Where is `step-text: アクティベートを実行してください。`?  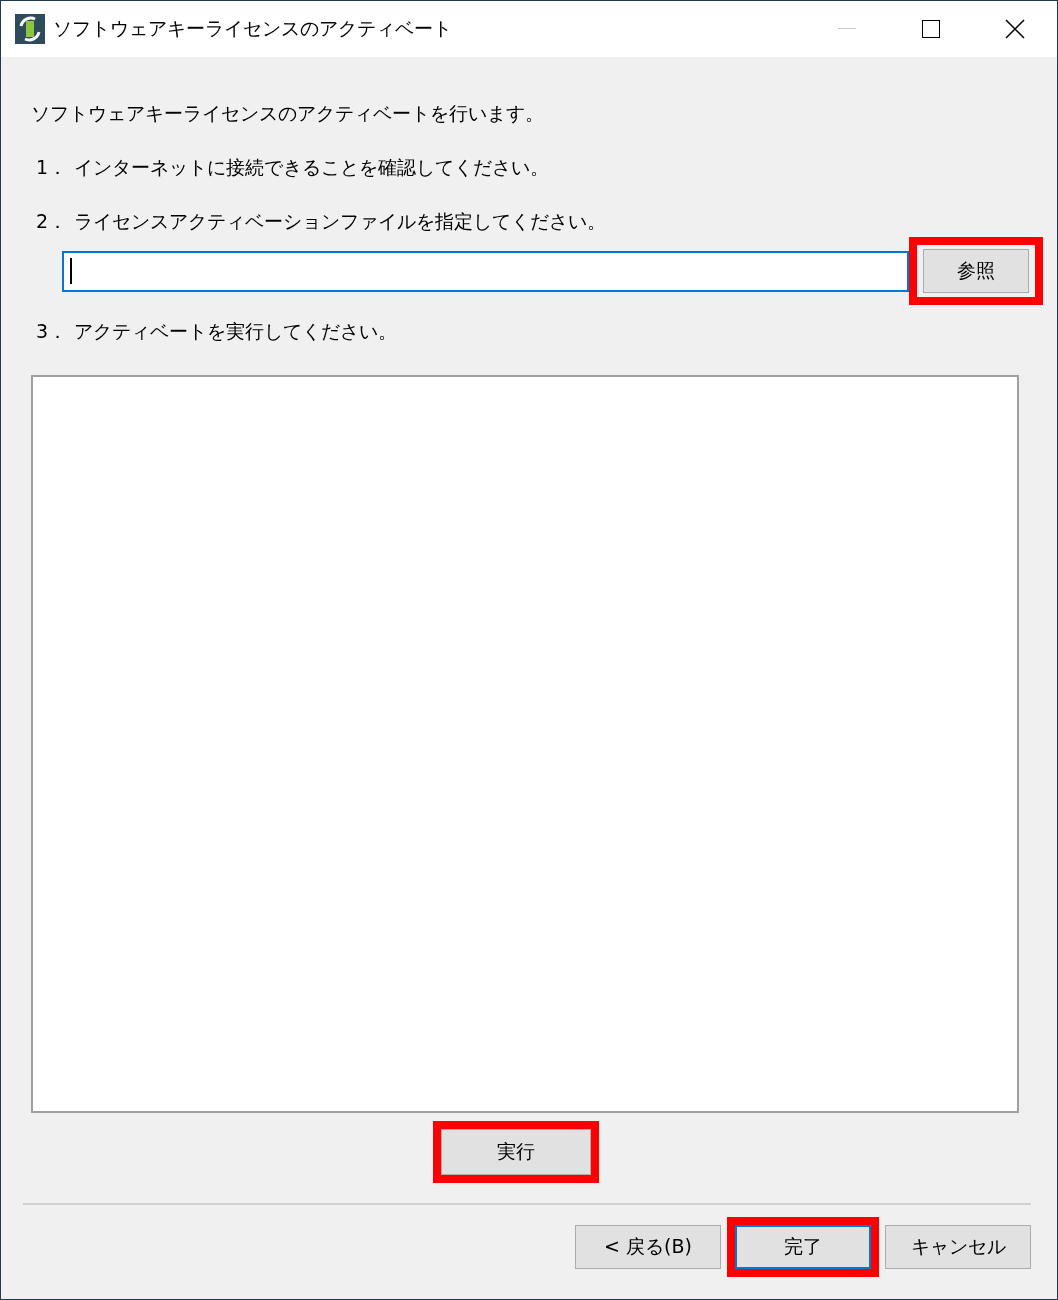
step-text: アクティベートを実行してください。 is located at coordinates (235, 331).